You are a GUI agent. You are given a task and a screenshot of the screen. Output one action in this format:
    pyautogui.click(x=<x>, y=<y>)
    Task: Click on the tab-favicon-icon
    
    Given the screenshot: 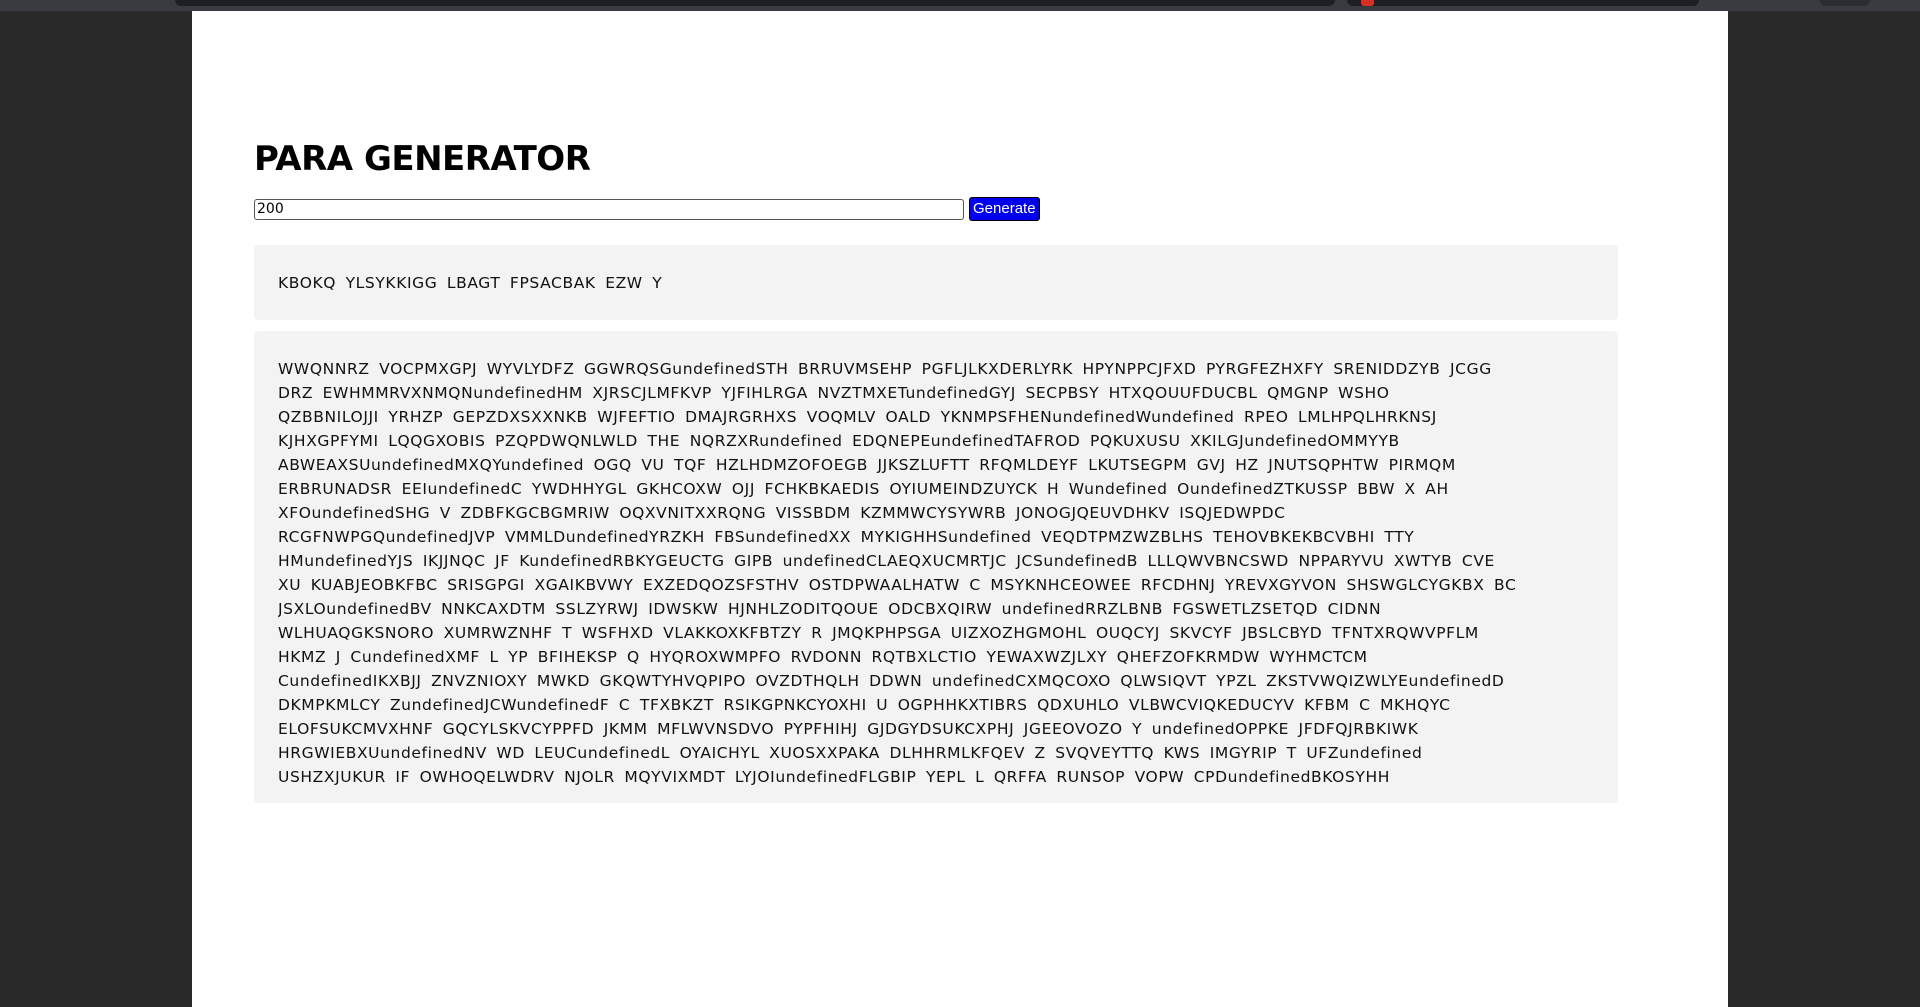 What is the action you would take?
    pyautogui.click(x=1367, y=3)
    